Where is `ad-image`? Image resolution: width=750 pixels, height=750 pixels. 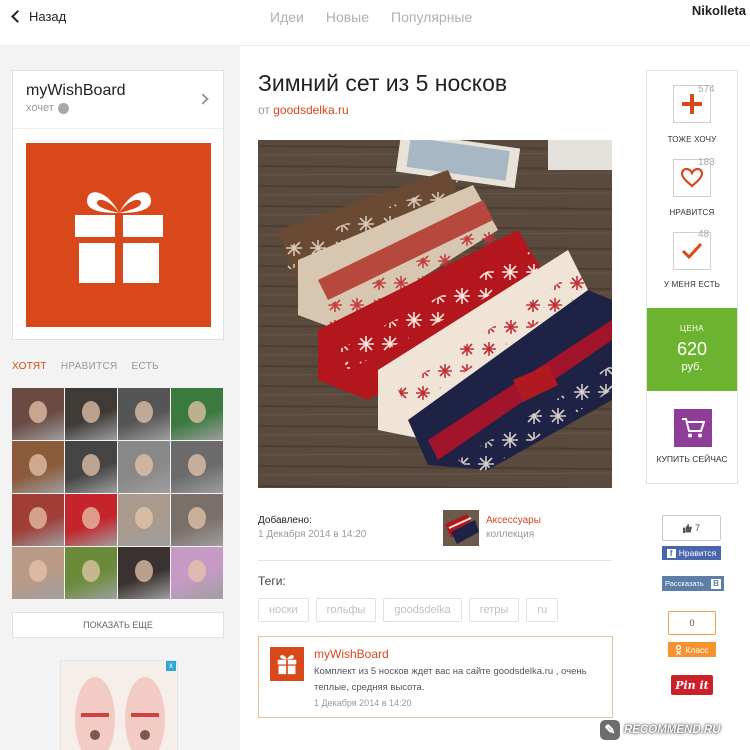 ad-image is located at coordinates (119, 705).